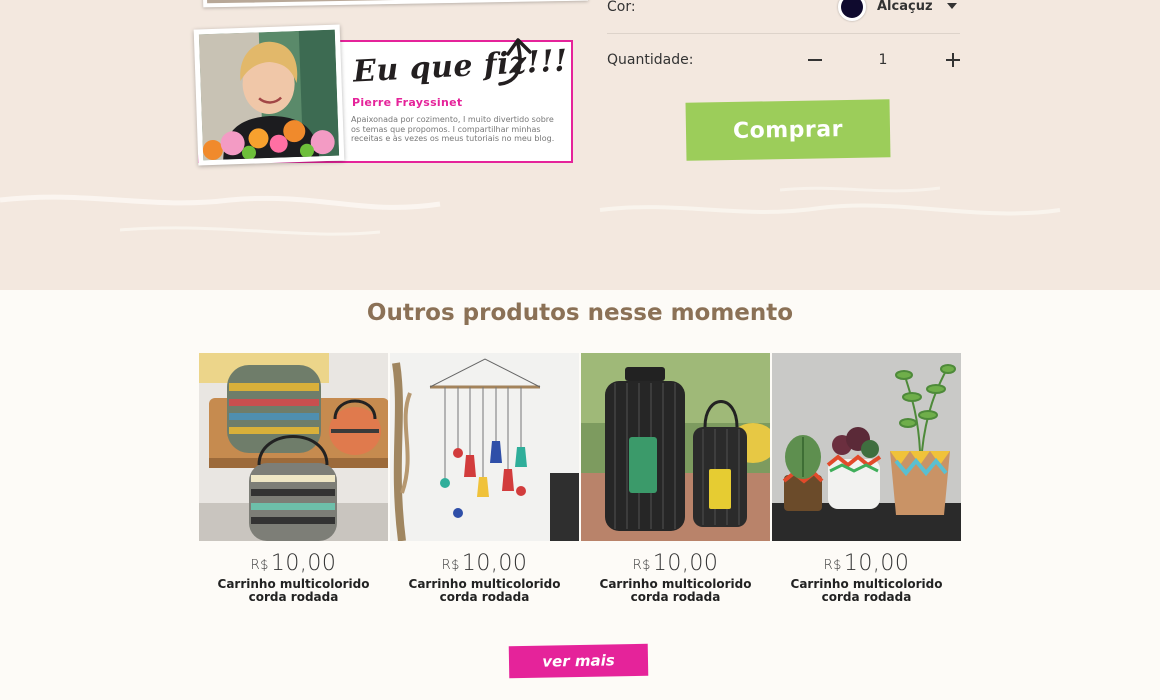 This screenshot has width=1160, height=700. What do you see at coordinates (407, 102) in the screenshot?
I see `author-name: Pierre Frayssinet` at bounding box center [407, 102].